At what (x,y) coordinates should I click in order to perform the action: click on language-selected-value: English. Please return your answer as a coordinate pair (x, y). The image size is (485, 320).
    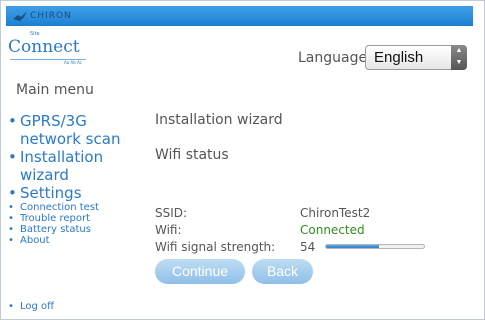
    Looking at the image, I should click on (399, 57).